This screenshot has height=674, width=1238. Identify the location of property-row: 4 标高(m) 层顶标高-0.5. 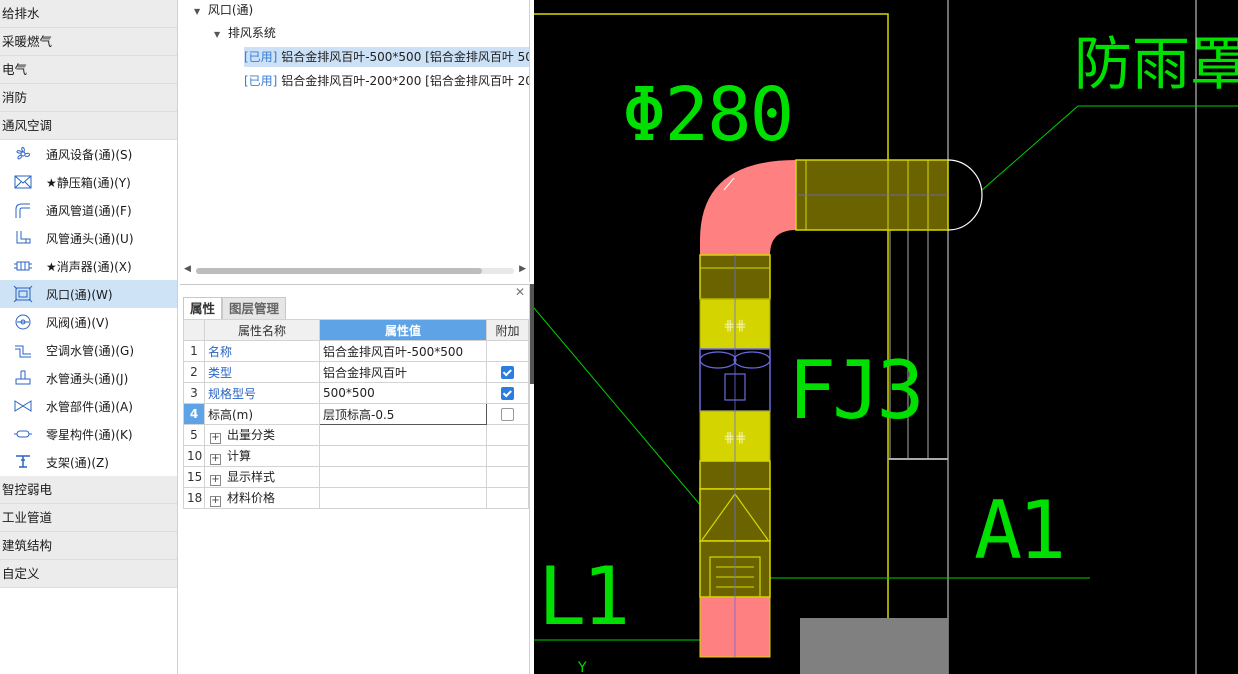
(356, 414).